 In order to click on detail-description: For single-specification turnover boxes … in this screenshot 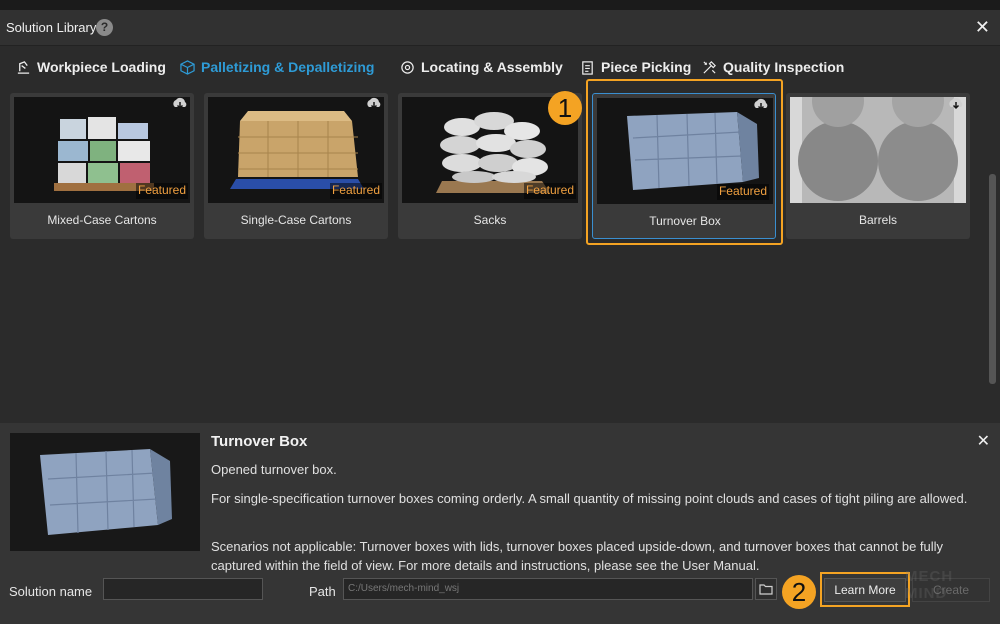, I will do `click(589, 498)`.